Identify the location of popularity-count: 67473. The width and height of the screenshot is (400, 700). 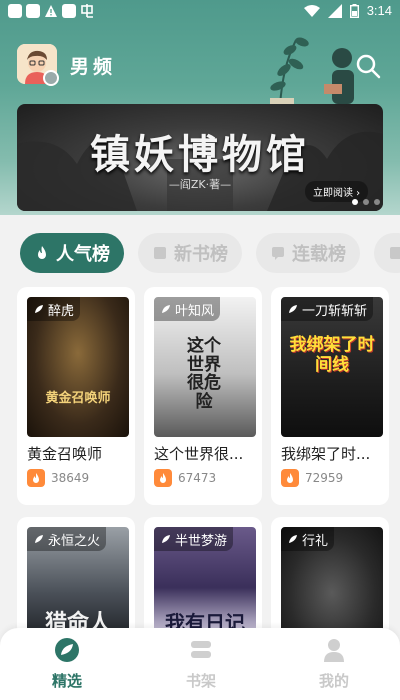
(197, 478).